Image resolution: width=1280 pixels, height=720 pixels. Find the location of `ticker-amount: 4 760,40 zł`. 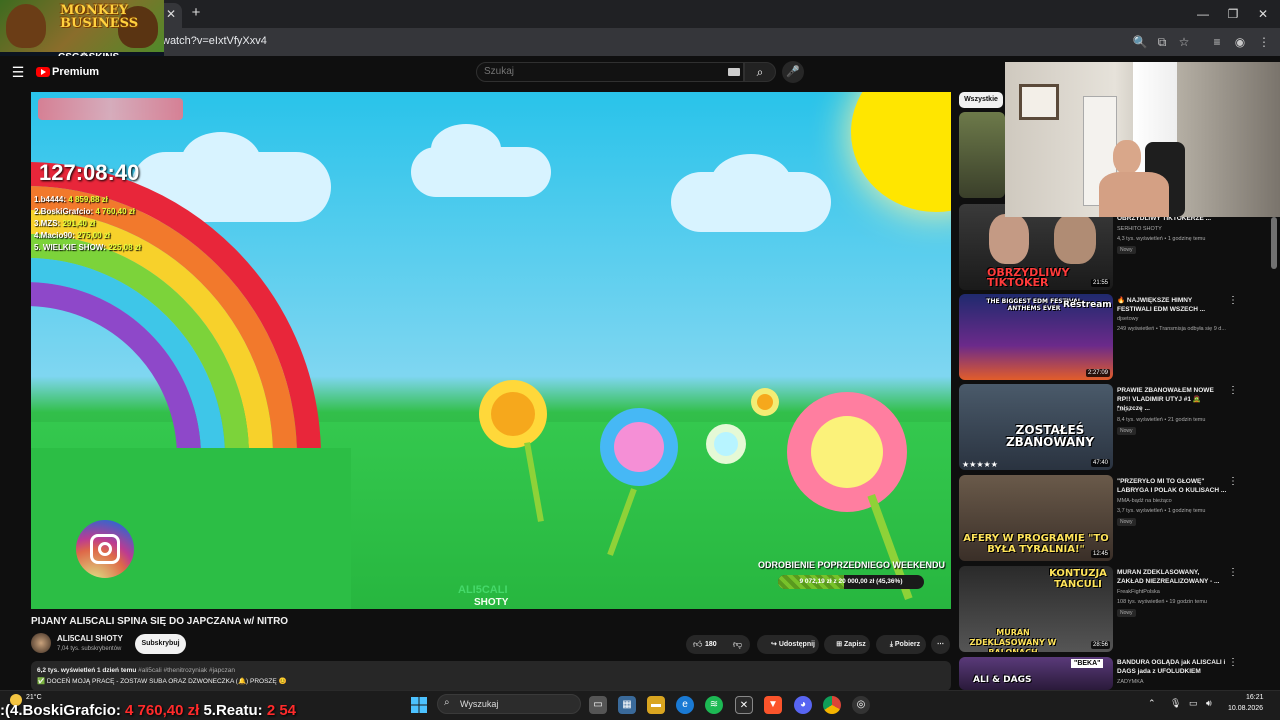

ticker-amount: 4 760,40 zł is located at coordinates (162, 710).